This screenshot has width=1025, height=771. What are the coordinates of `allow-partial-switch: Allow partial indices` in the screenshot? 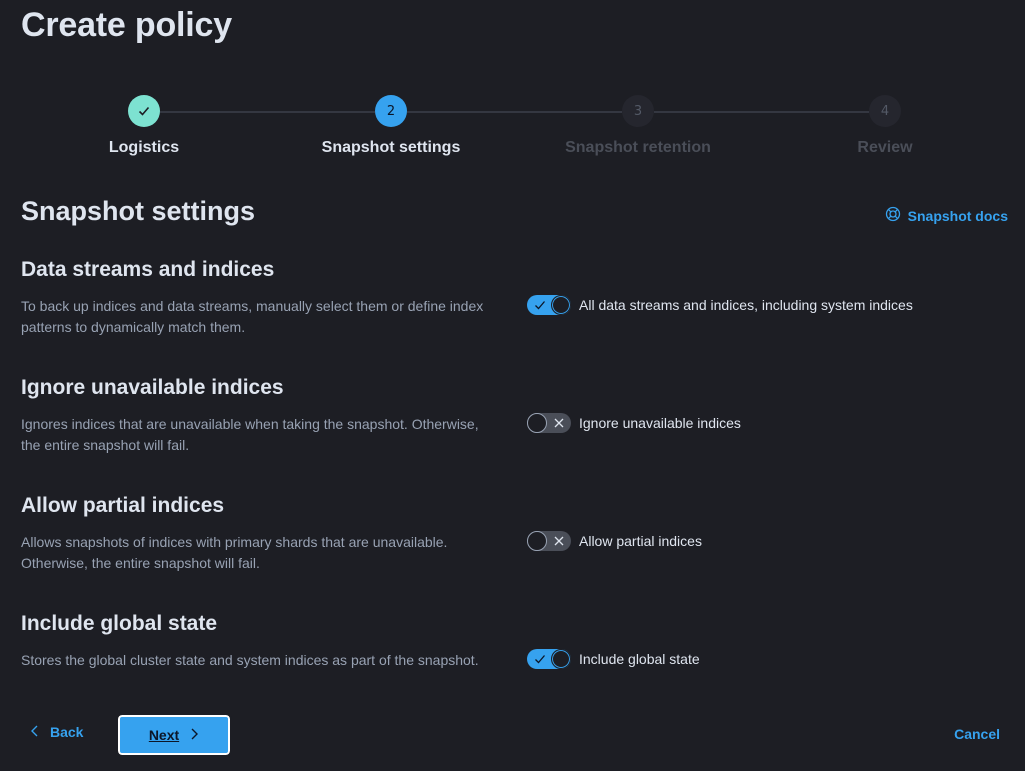 It's located at (614, 541).